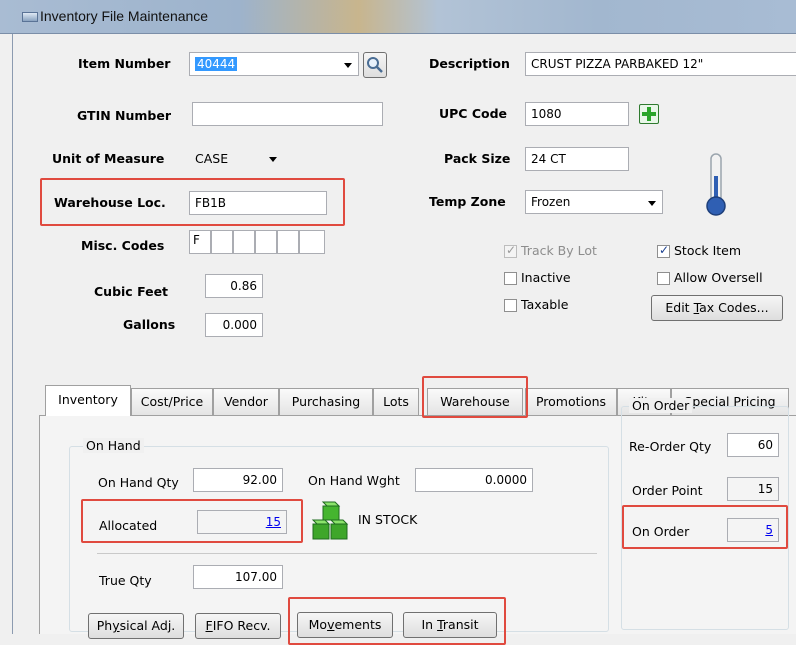 The width and height of the screenshot is (796, 645). What do you see at coordinates (358, 624) in the screenshot?
I see `movements-text-2: ements` at bounding box center [358, 624].